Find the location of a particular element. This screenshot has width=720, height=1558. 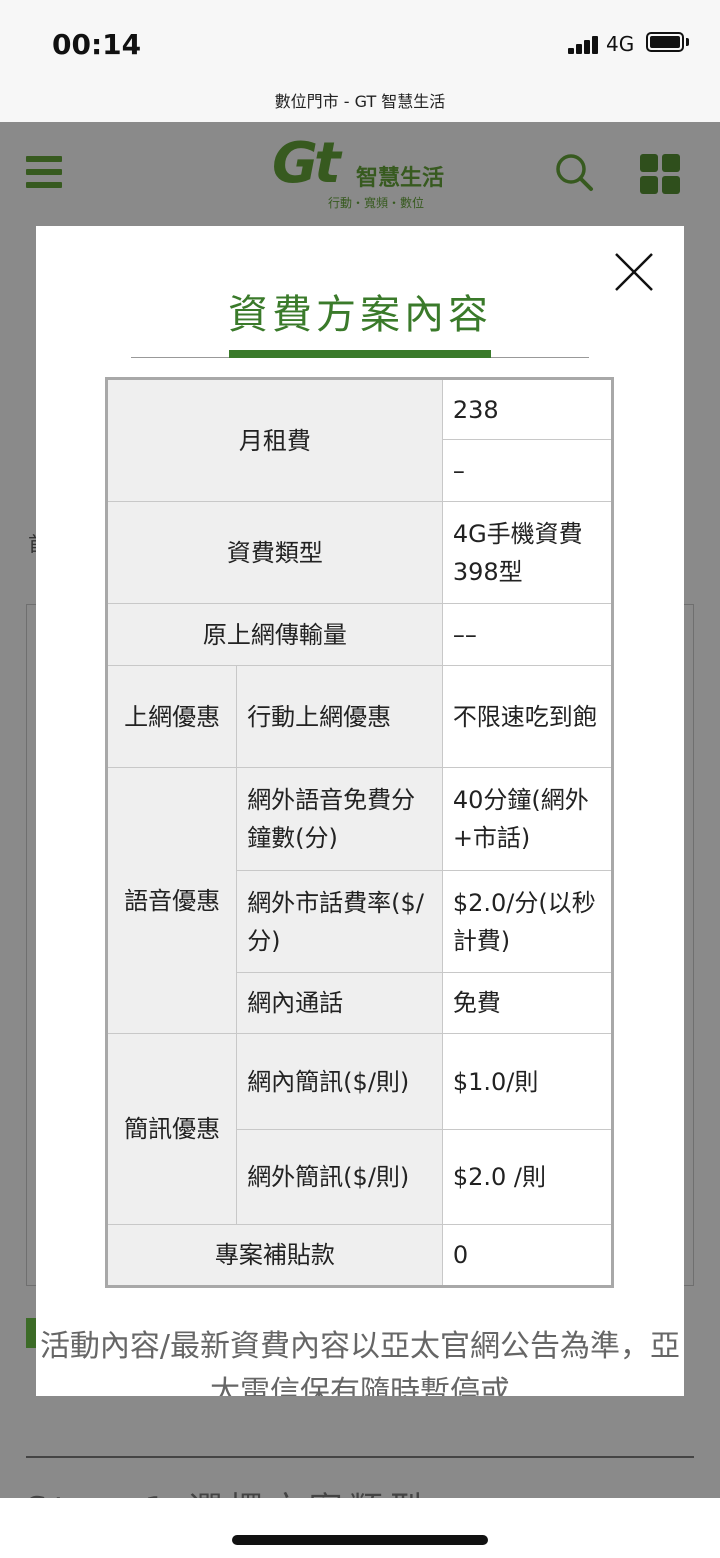

search-icon is located at coordinates (574, 172).